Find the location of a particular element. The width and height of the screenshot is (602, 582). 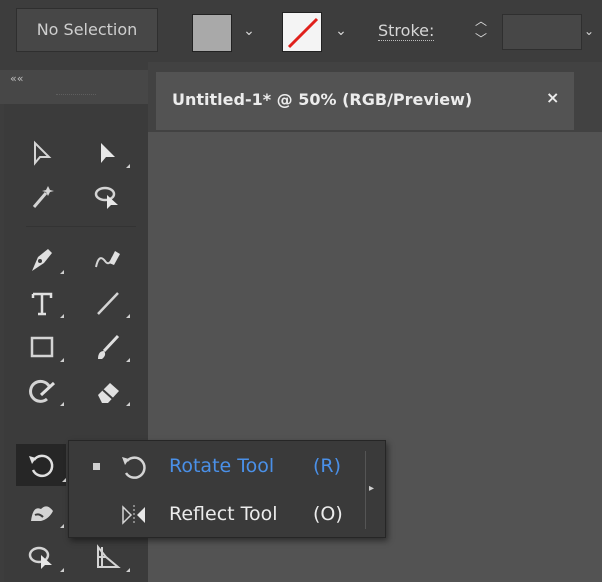

shaper-icon is located at coordinates (42, 391).